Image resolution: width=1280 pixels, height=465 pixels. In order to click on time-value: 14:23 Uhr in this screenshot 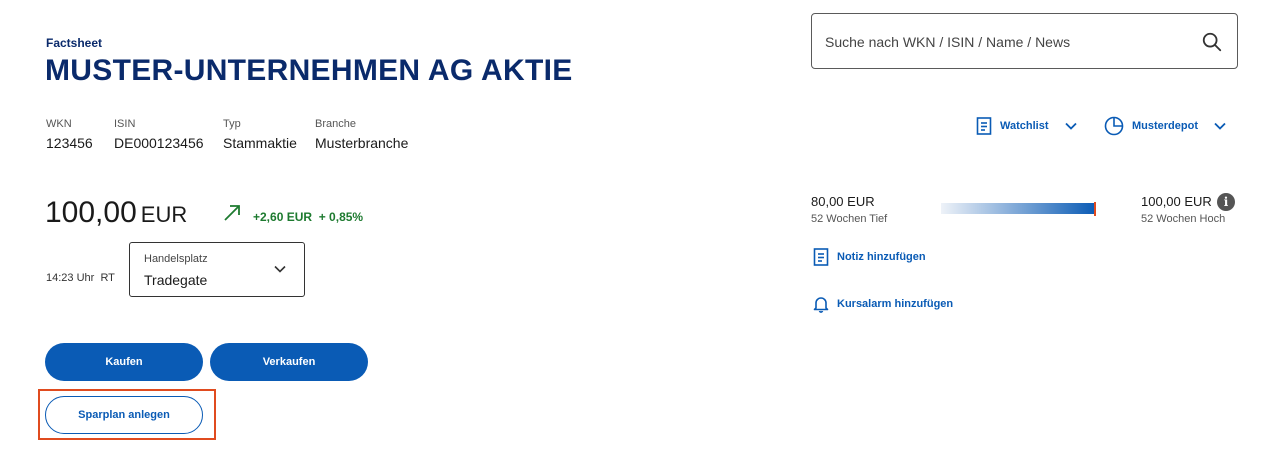, I will do `click(70, 278)`.